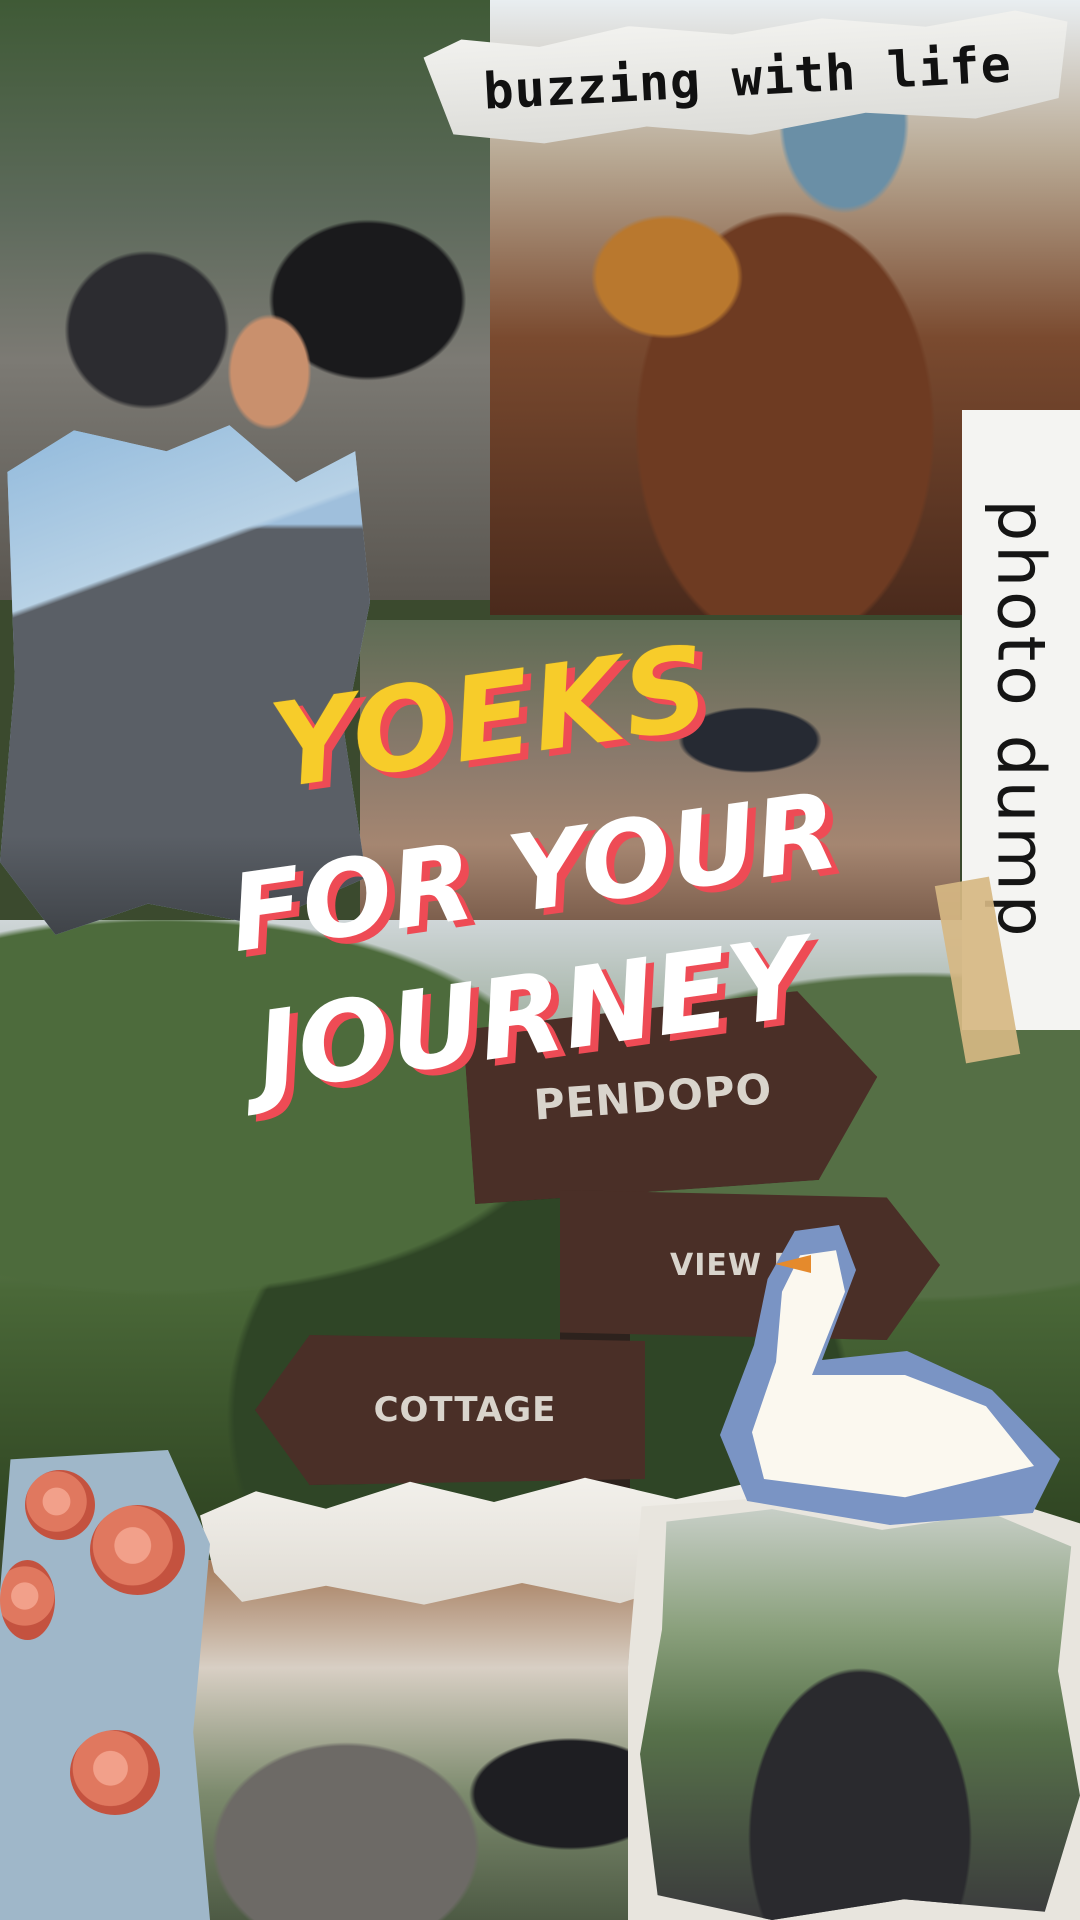 Image resolution: width=1080 pixels, height=1920 pixels. Describe the element at coordinates (465, 1410) in the screenshot. I see `sign-cottage-label: COTTAGE` at that location.